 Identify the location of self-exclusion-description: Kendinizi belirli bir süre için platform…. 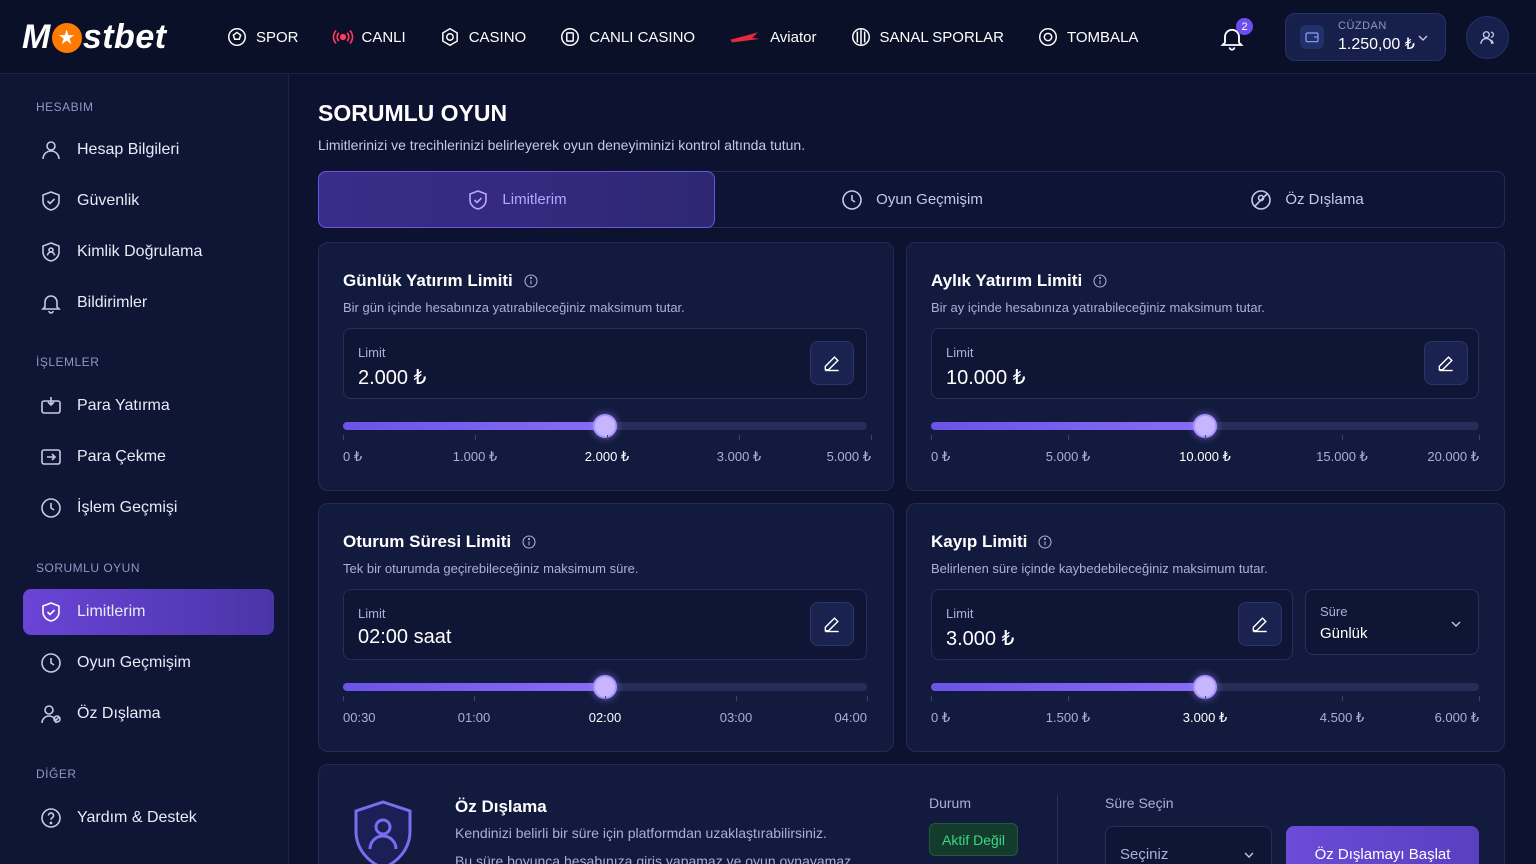
(641, 833).